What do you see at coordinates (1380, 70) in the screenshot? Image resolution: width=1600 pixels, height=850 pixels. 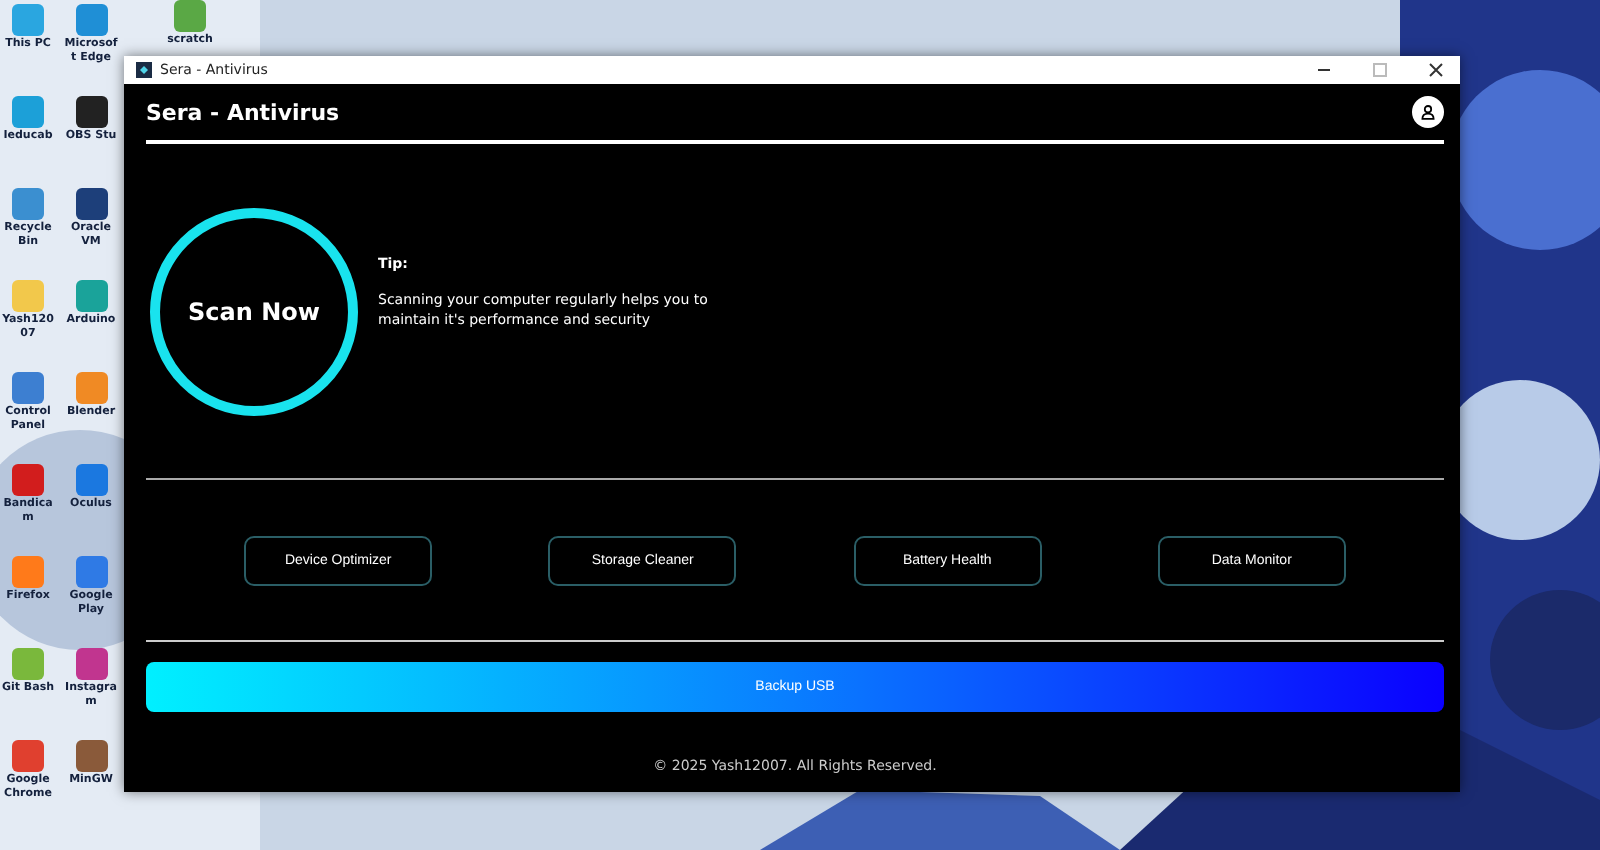 I see `maximize-icon` at bounding box center [1380, 70].